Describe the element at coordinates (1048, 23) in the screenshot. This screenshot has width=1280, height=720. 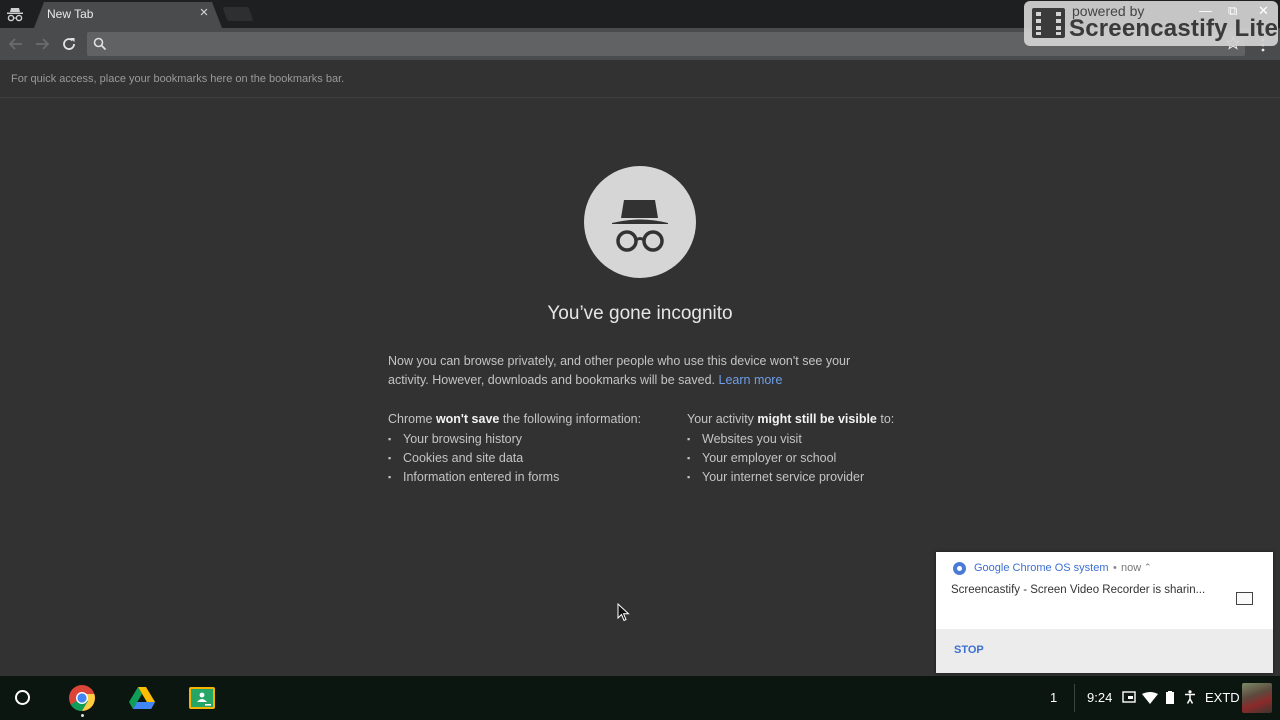
I see `film-strip-icon` at that location.